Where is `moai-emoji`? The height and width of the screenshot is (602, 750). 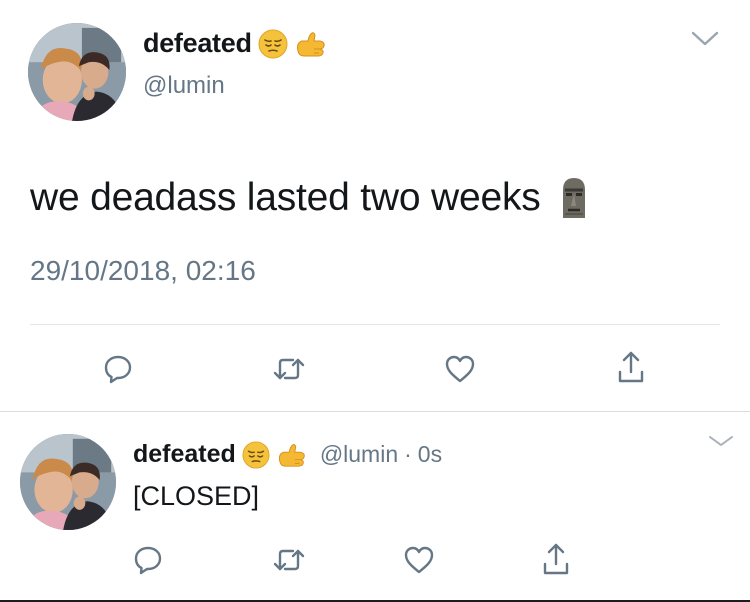
moai-emoji is located at coordinates (573, 198).